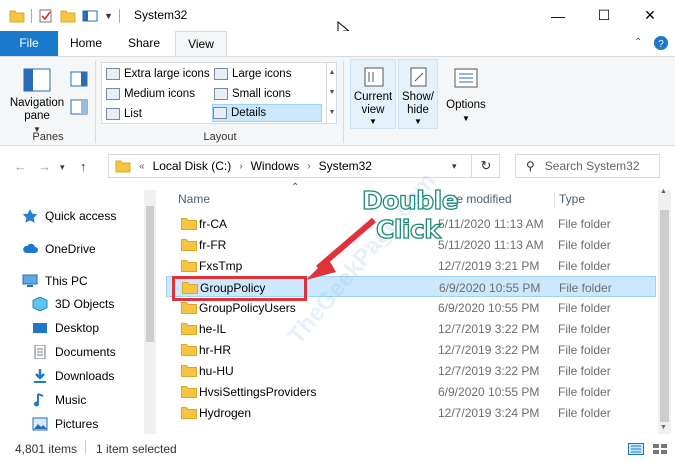 Image resolution: width=675 pixels, height=461 pixels. Describe the element at coordinates (20, 166) in the screenshot. I see `back-arrow-icon: ←` at that location.